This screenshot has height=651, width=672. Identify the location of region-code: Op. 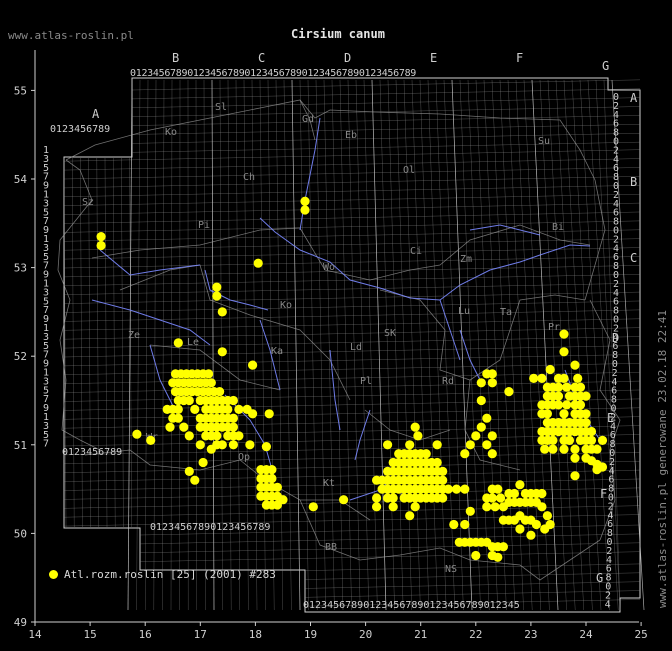
(244, 457).